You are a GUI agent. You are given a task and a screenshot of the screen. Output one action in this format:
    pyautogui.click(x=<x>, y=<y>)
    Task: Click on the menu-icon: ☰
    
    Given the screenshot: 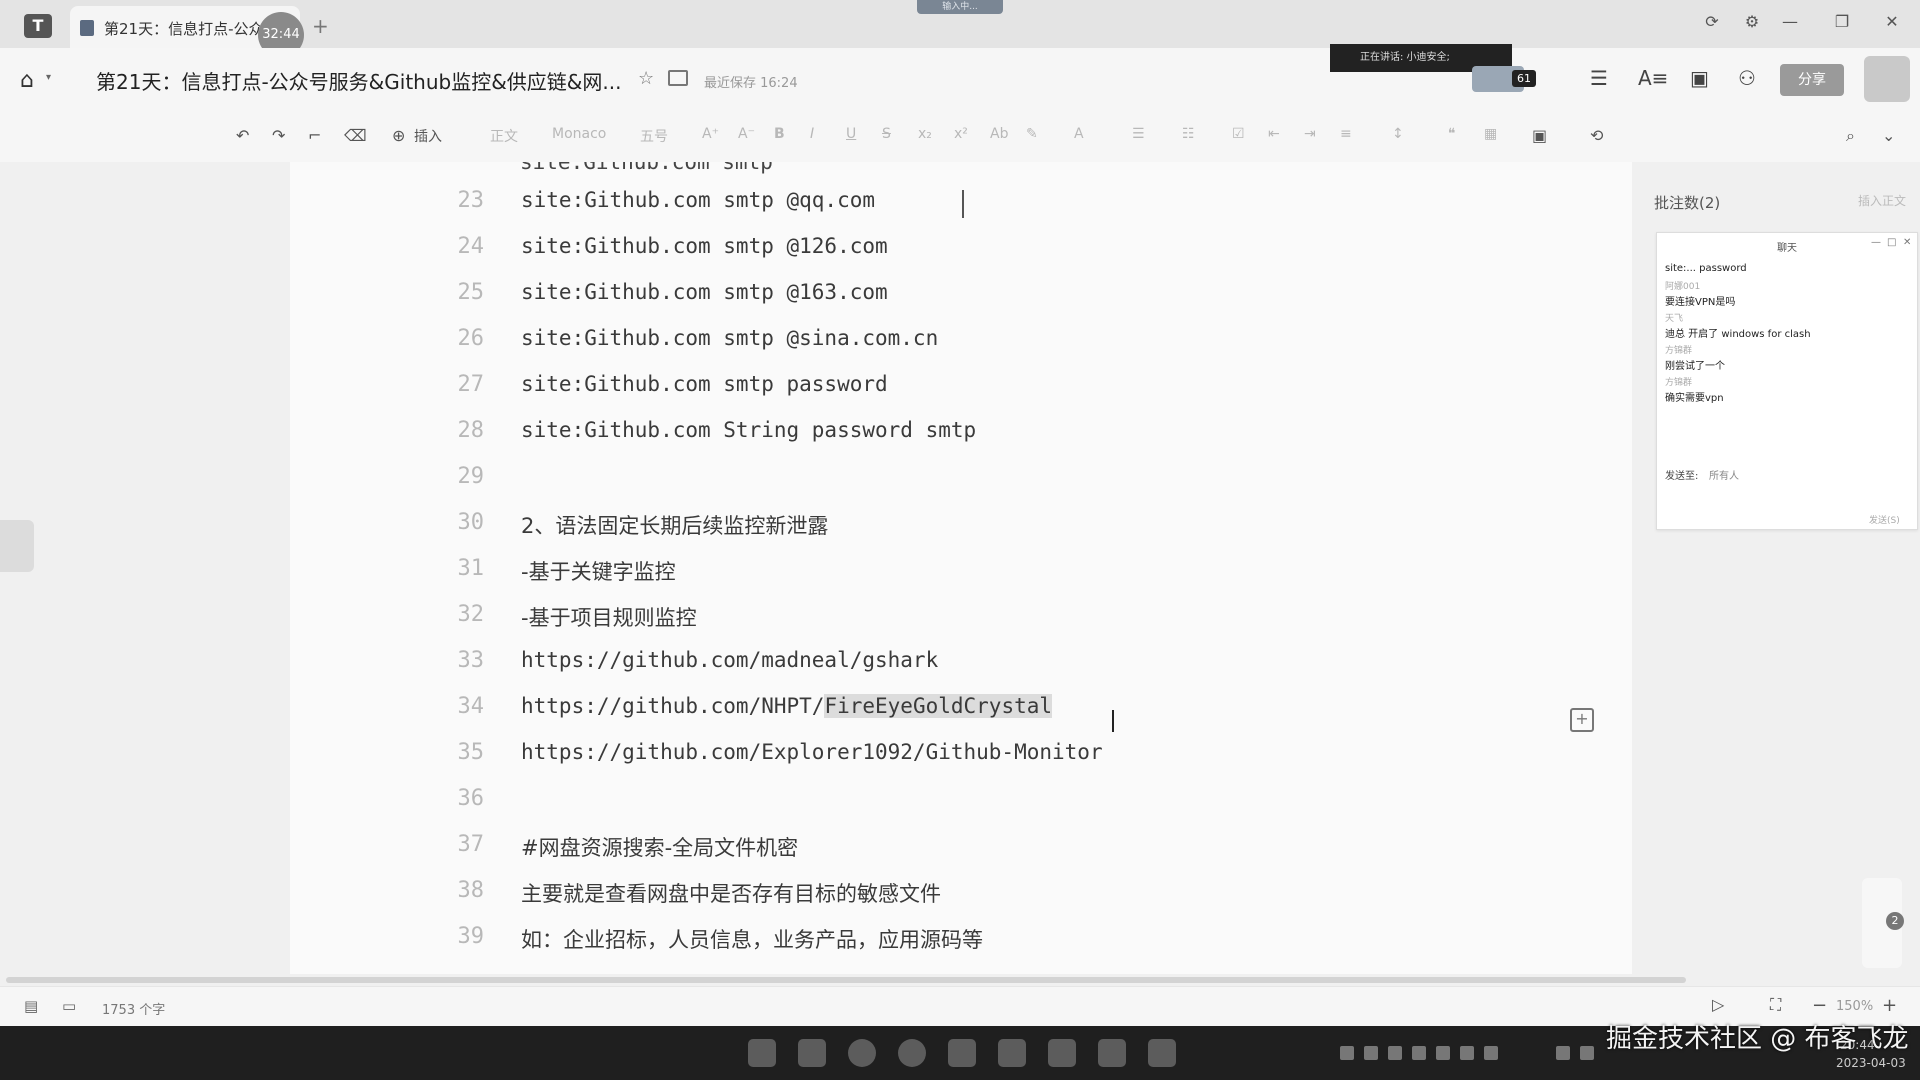 What is the action you would take?
    pyautogui.click(x=1599, y=78)
    